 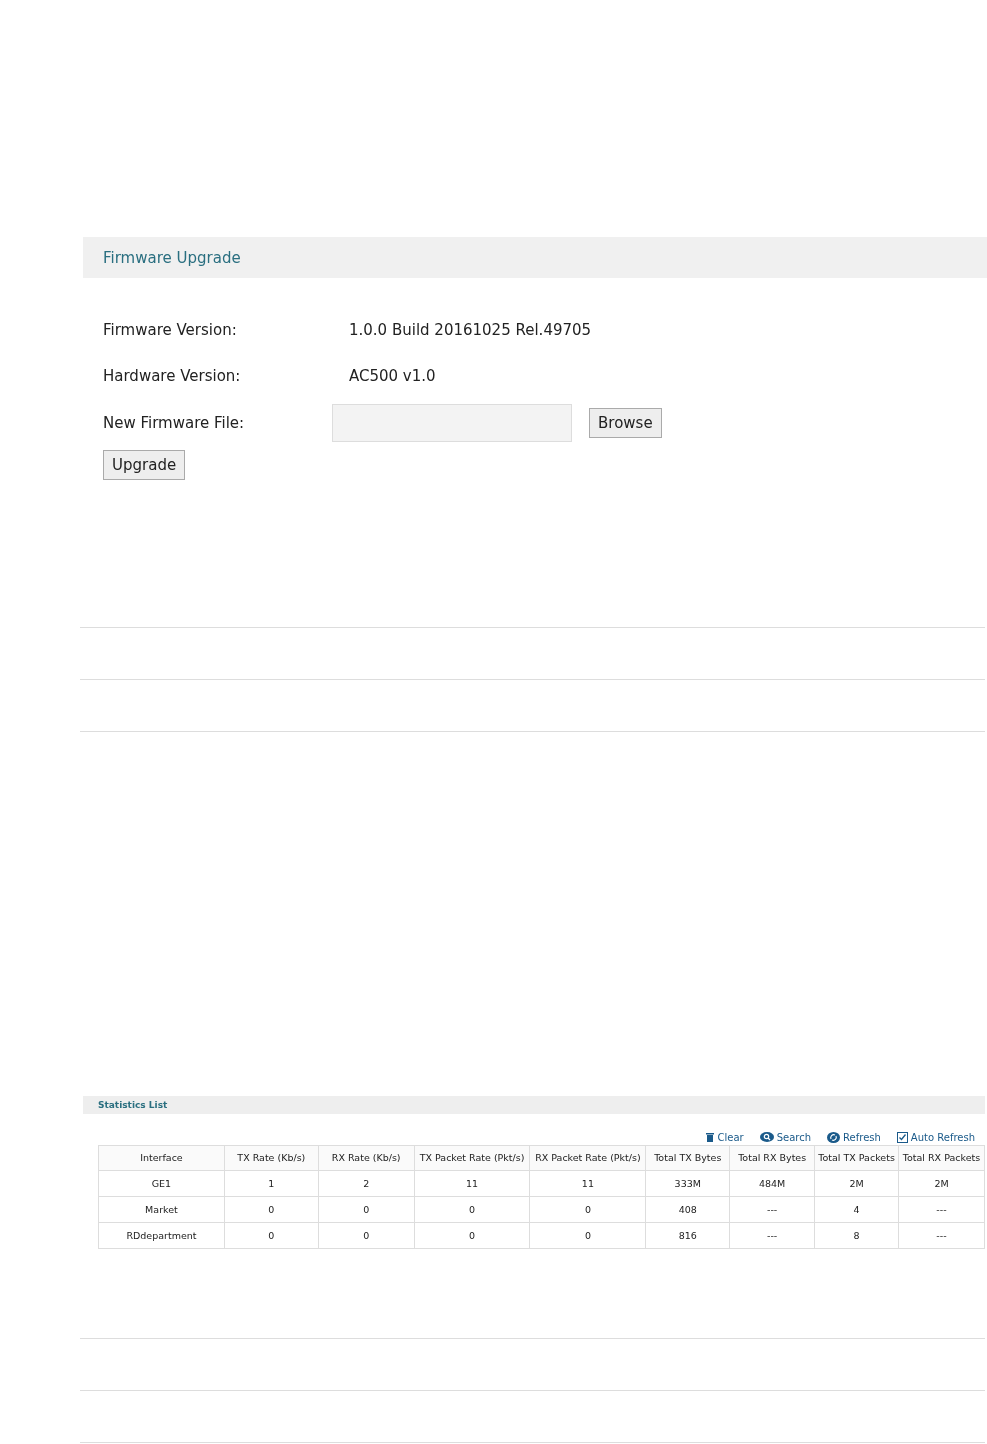 I want to click on field-value: 1.0.0 Build 20161025 Rel.49705, so click(x=470, y=329).